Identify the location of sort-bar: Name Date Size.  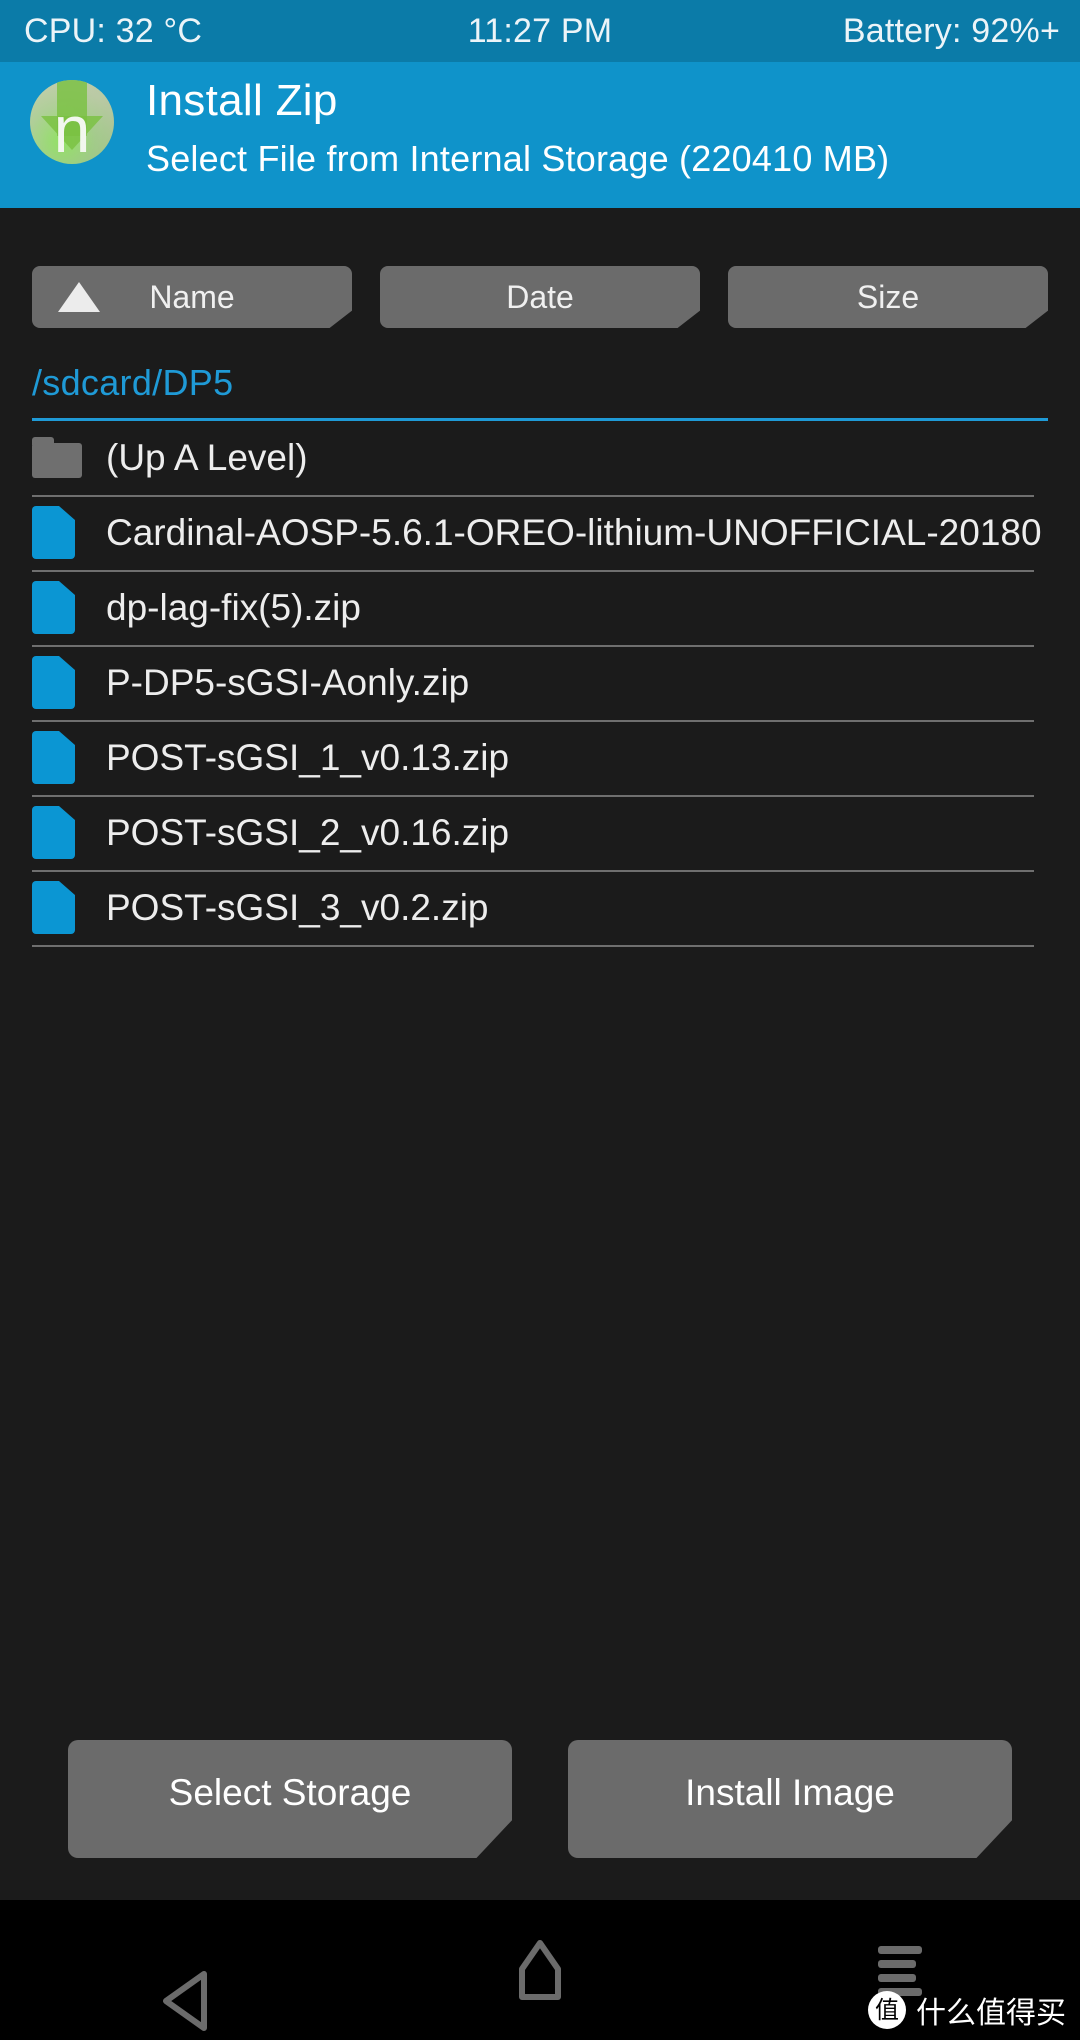
(540, 297).